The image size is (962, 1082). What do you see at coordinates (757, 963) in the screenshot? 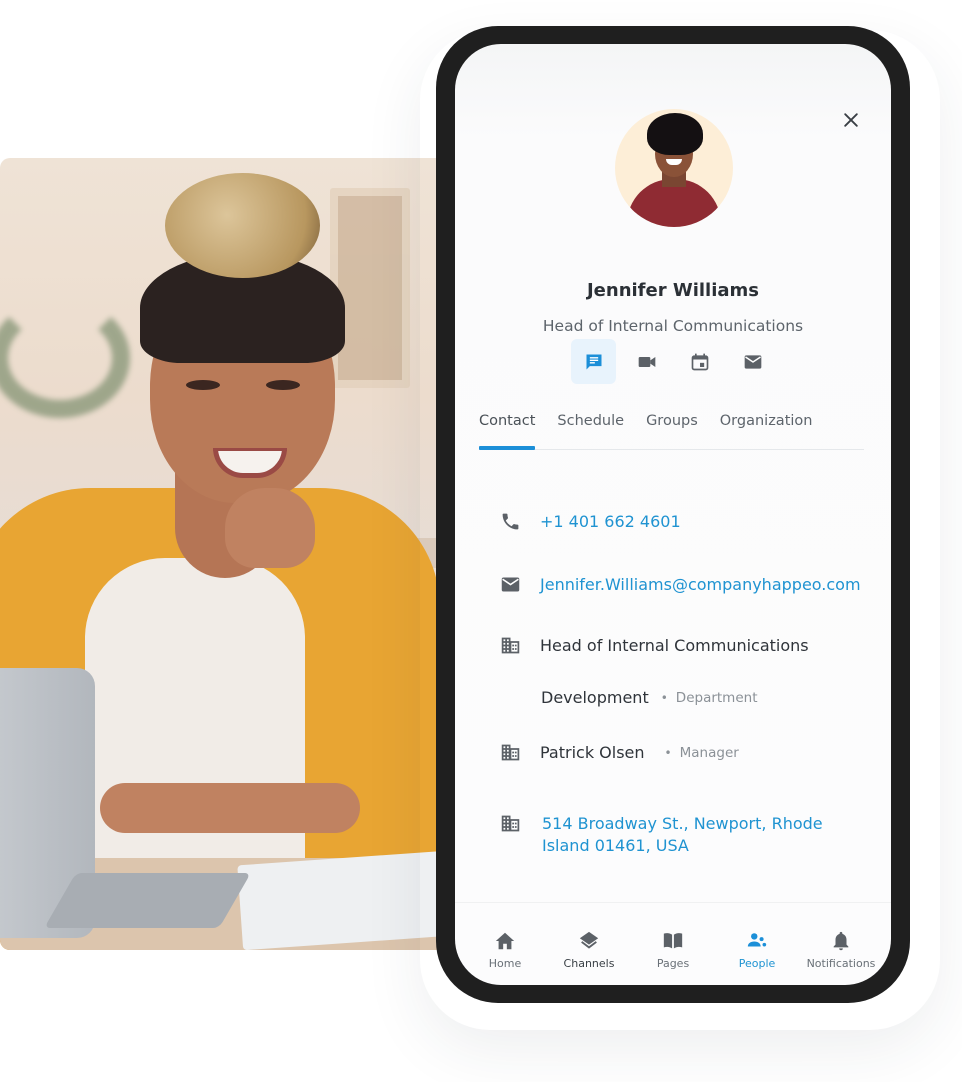
I see `nav-people-label: People` at bounding box center [757, 963].